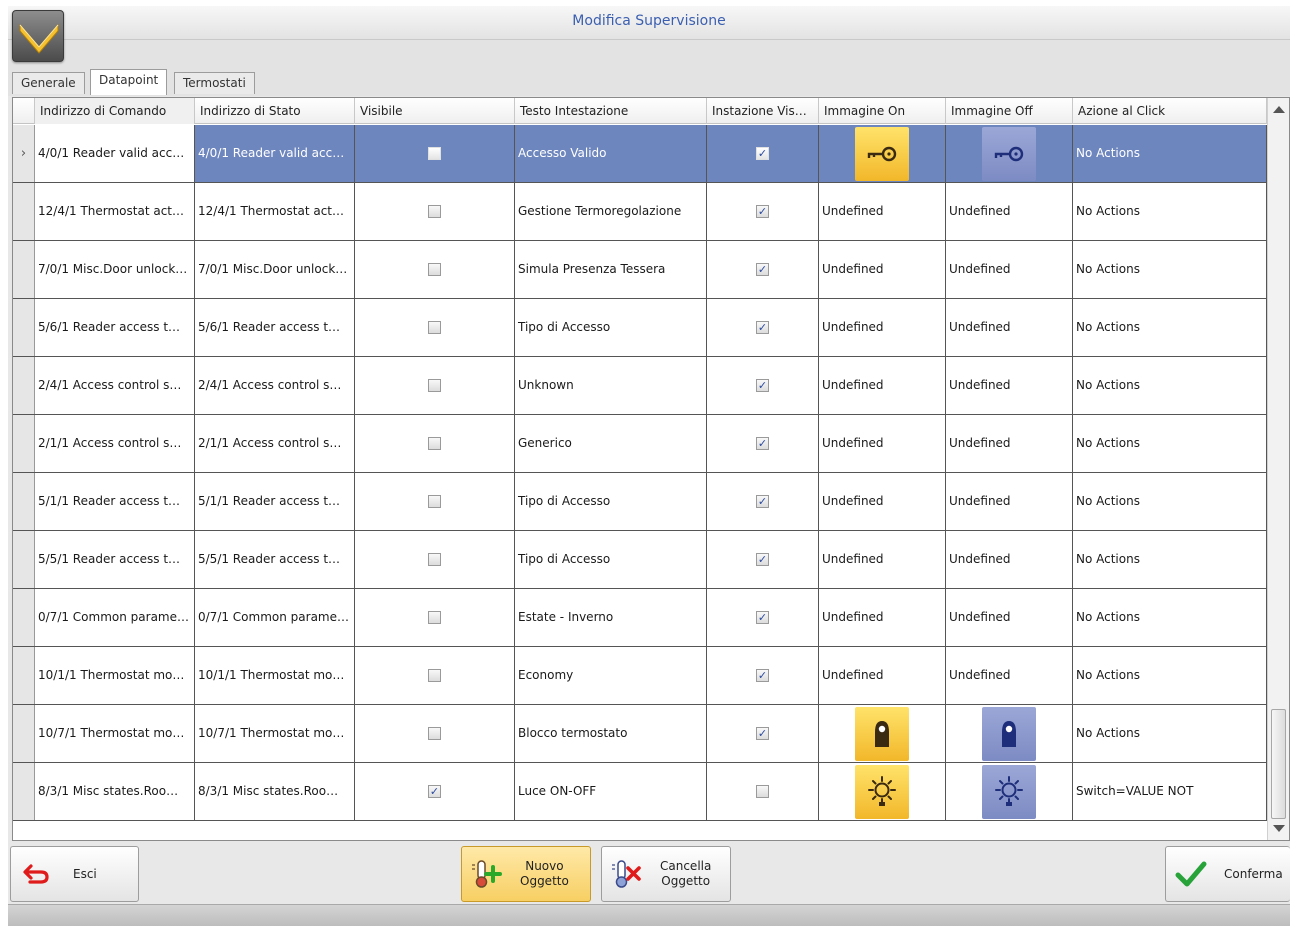  Describe the element at coordinates (115, 111) in the screenshot. I see `column-header-command-address: Indirizzo di Comando` at that location.